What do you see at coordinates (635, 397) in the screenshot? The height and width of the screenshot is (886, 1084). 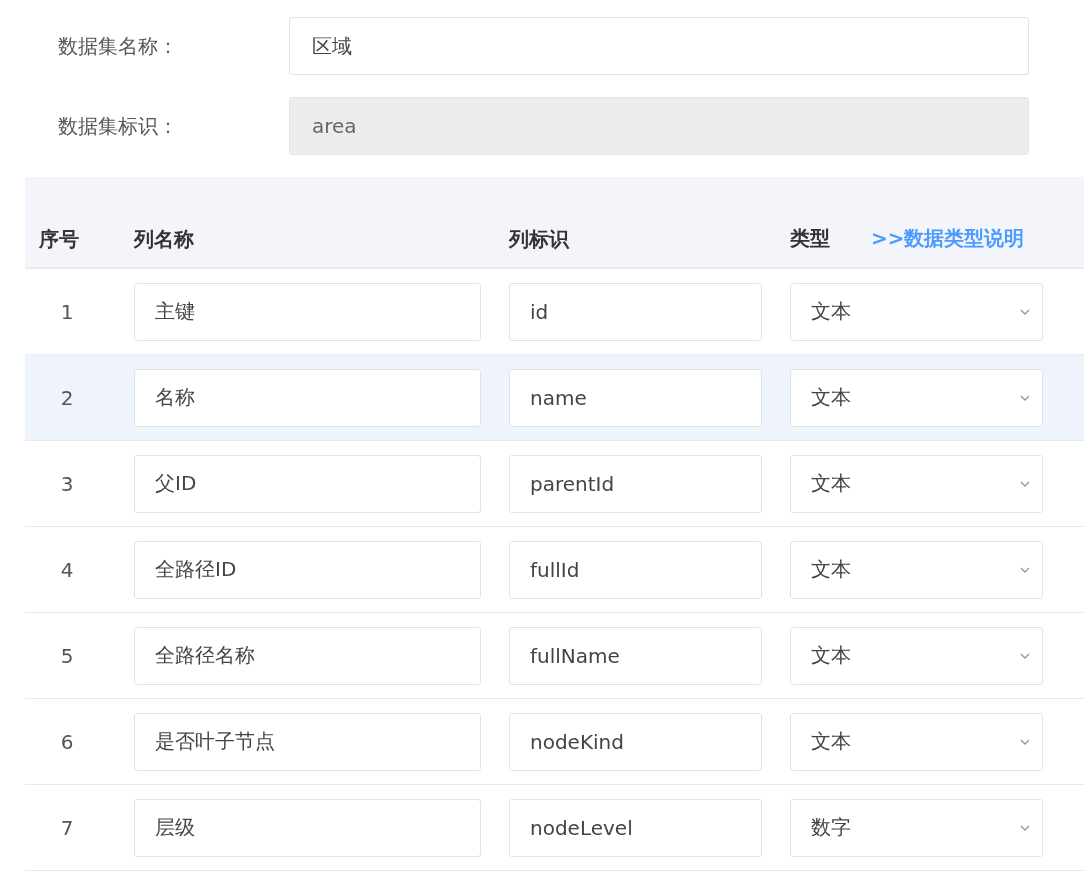 I see `column-key-field: name` at bounding box center [635, 397].